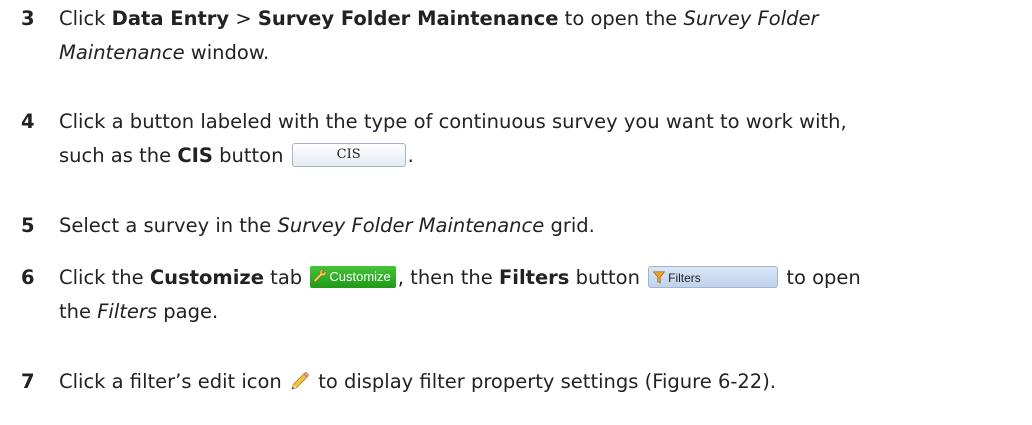  Describe the element at coordinates (118, 155) in the screenshot. I see `text-run: such as the` at that location.